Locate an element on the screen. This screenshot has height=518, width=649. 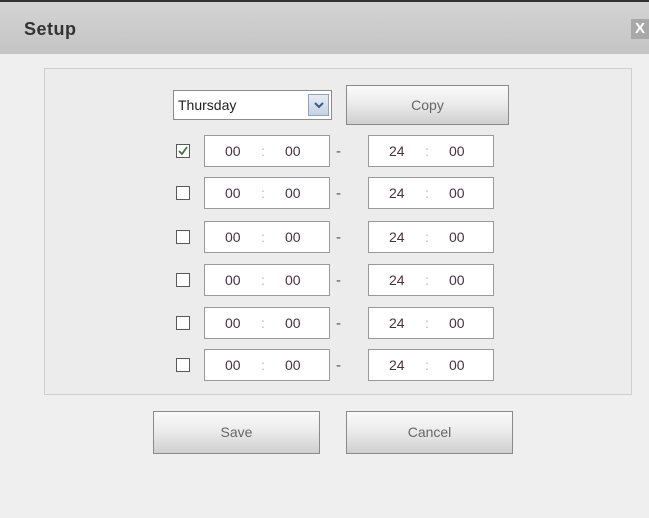
chevron-down-icon is located at coordinates (318, 105).